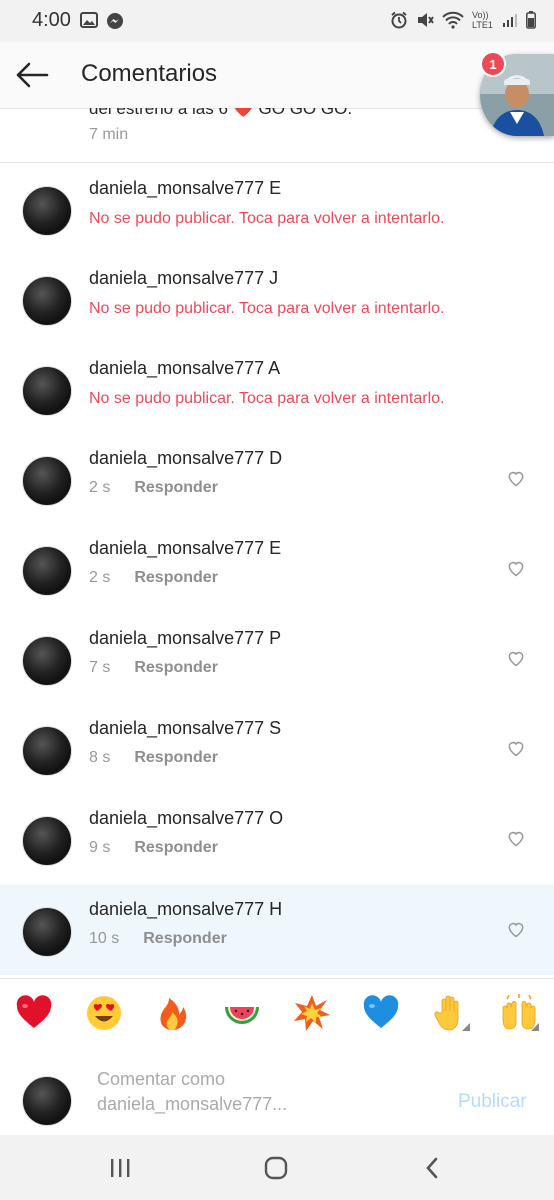 The height and width of the screenshot is (1200, 554). What do you see at coordinates (276, 818) in the screenshot?
I see `comment-text: O` at bounding box center [276, 818].